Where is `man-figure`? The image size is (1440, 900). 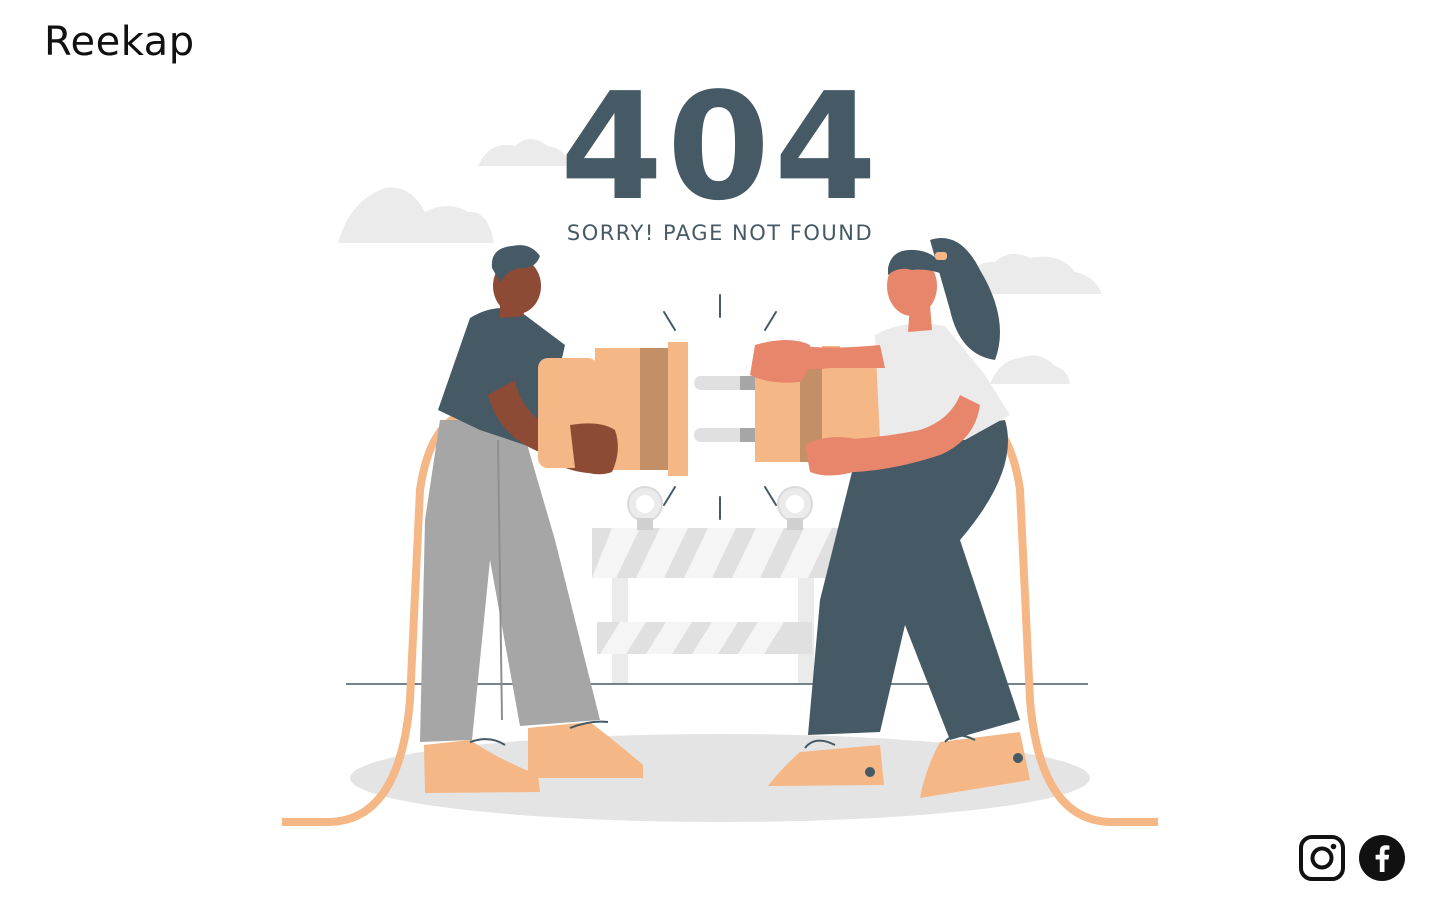
man-figure is located at coordinates (531, 519).